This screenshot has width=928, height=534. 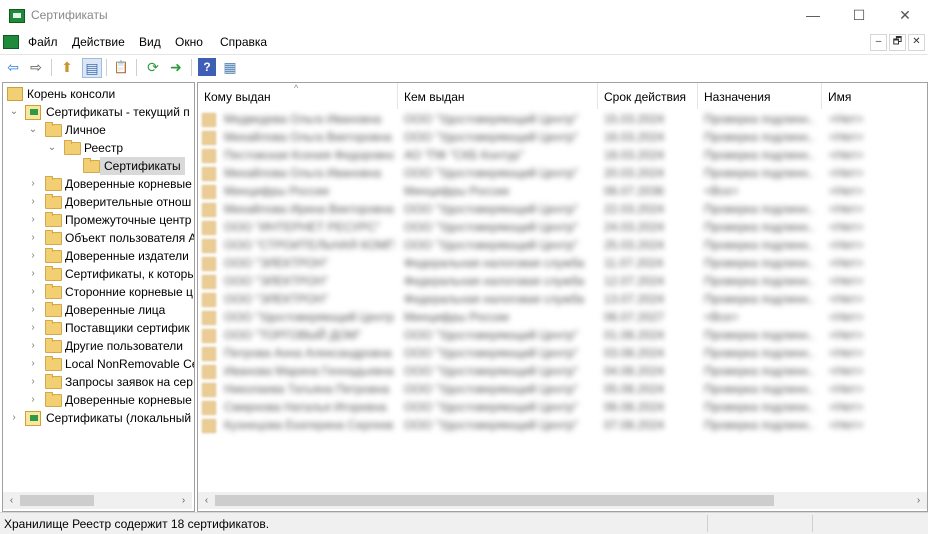 I want to click on column-issued-by: Кем выдан, so click(x=498, y=96).